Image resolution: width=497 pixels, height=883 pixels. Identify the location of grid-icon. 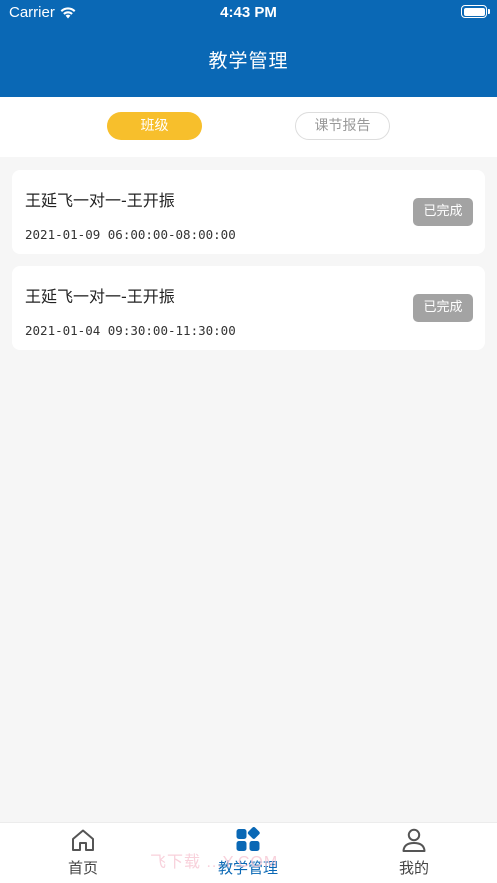
(248, 840).